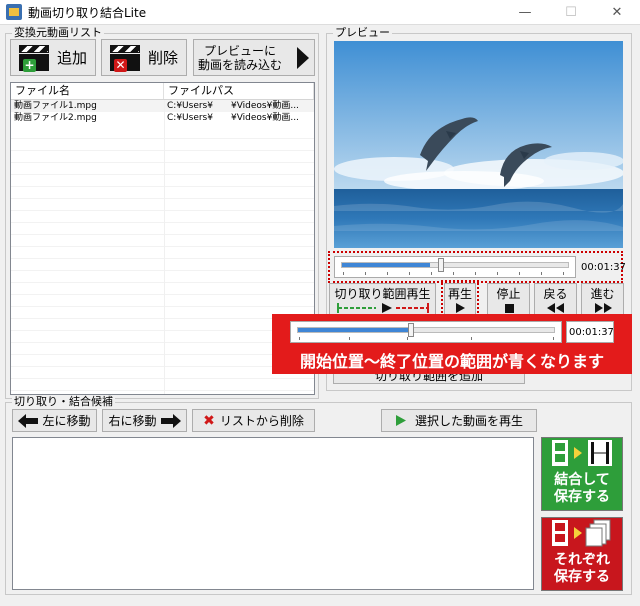 This screenshot has height=606, width=640. What do you see at coordinates (33, 58) in the screenshot?
I see `clapperboard-add-icon: +` at bounding box center [33, 58].